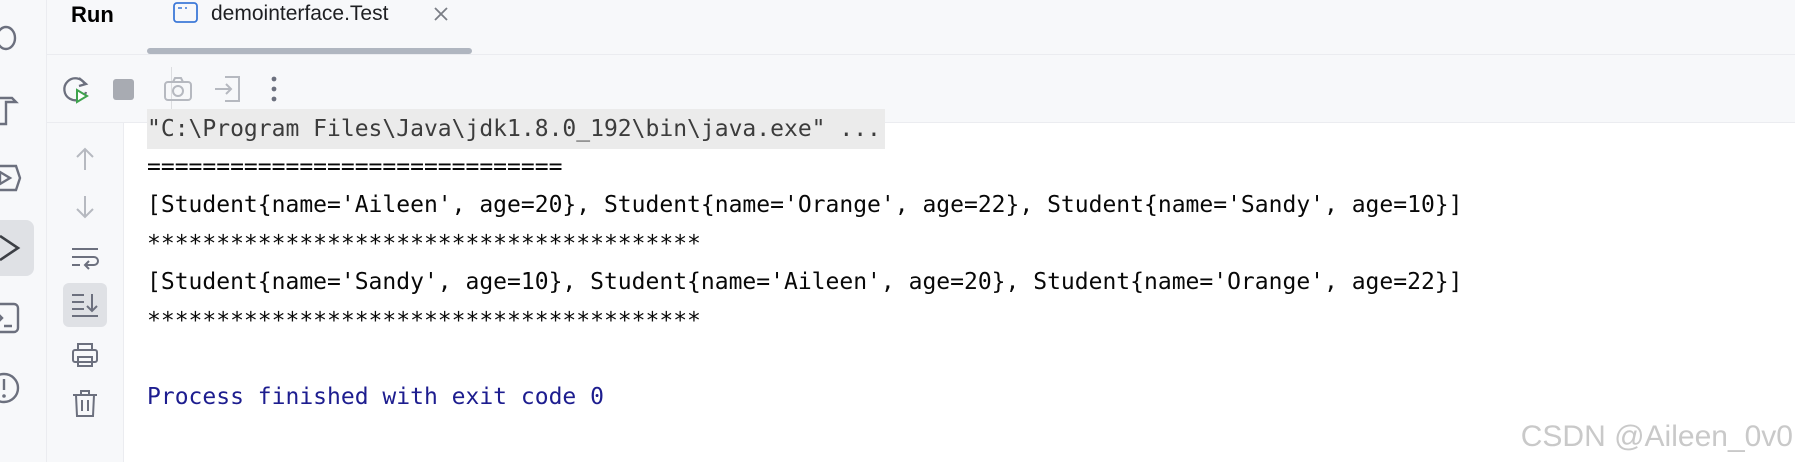  Describe the element at coordinates (85, 257) in the screenshot. I see `soft-wrap-icon` at that location.